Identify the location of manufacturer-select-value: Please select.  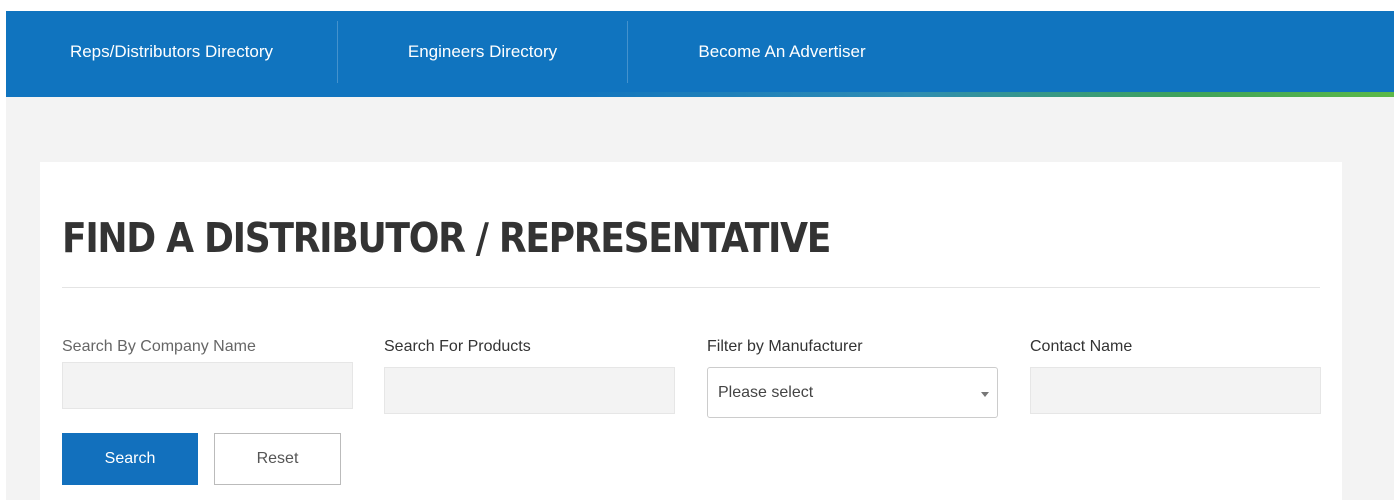
(766, 392).